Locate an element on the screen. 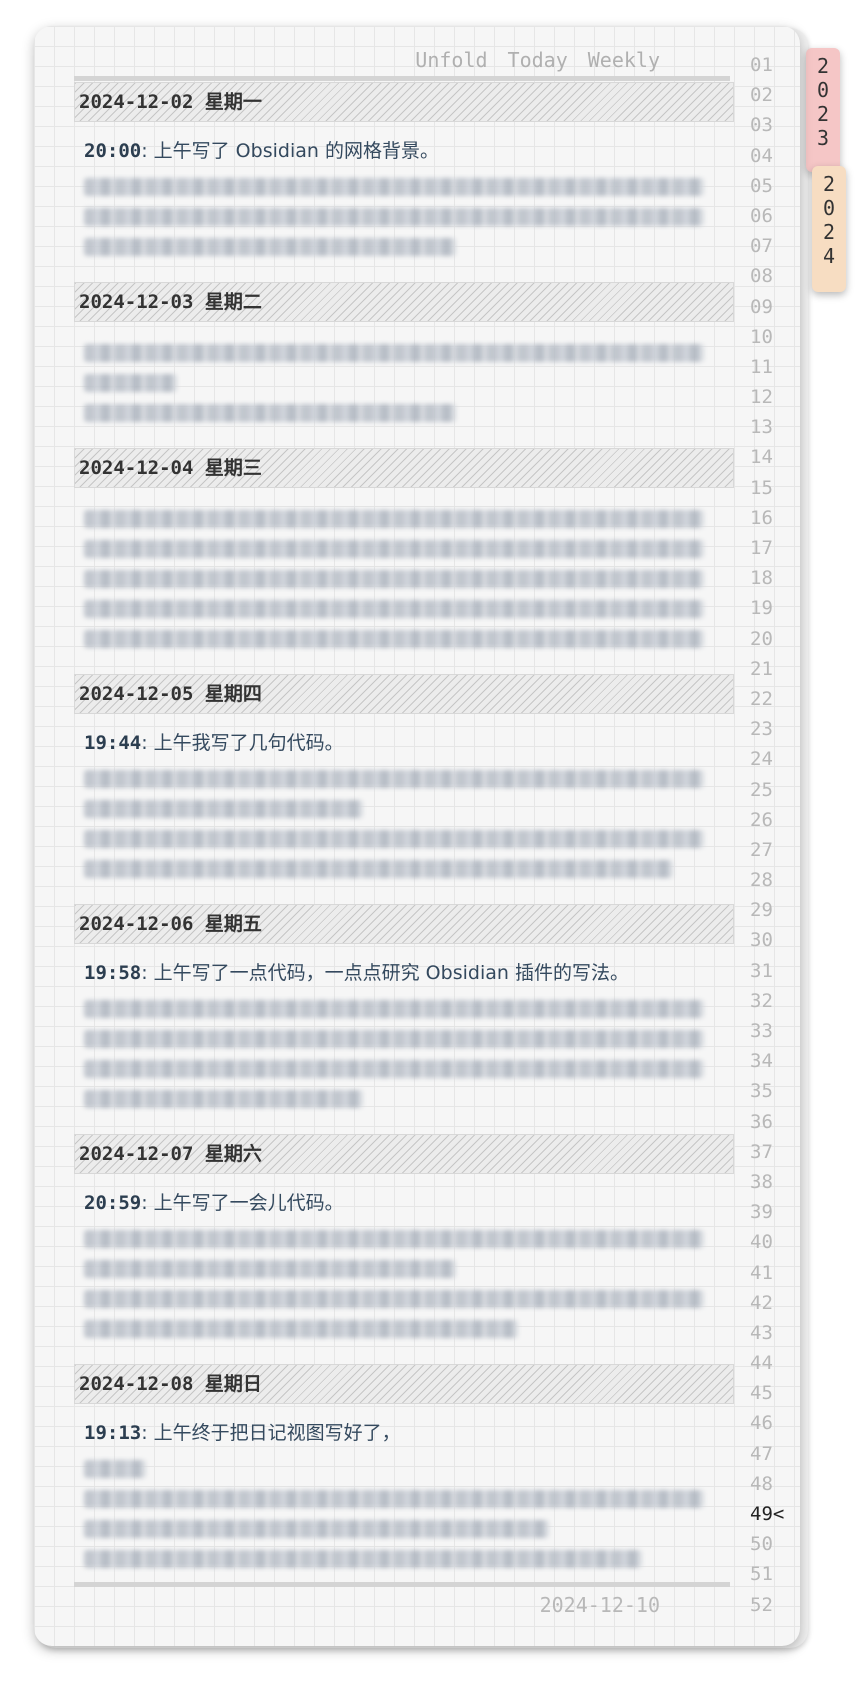 The height and width of the screenshot is (1681, 857). week-number: 19 is located at coordinates (769, 608).